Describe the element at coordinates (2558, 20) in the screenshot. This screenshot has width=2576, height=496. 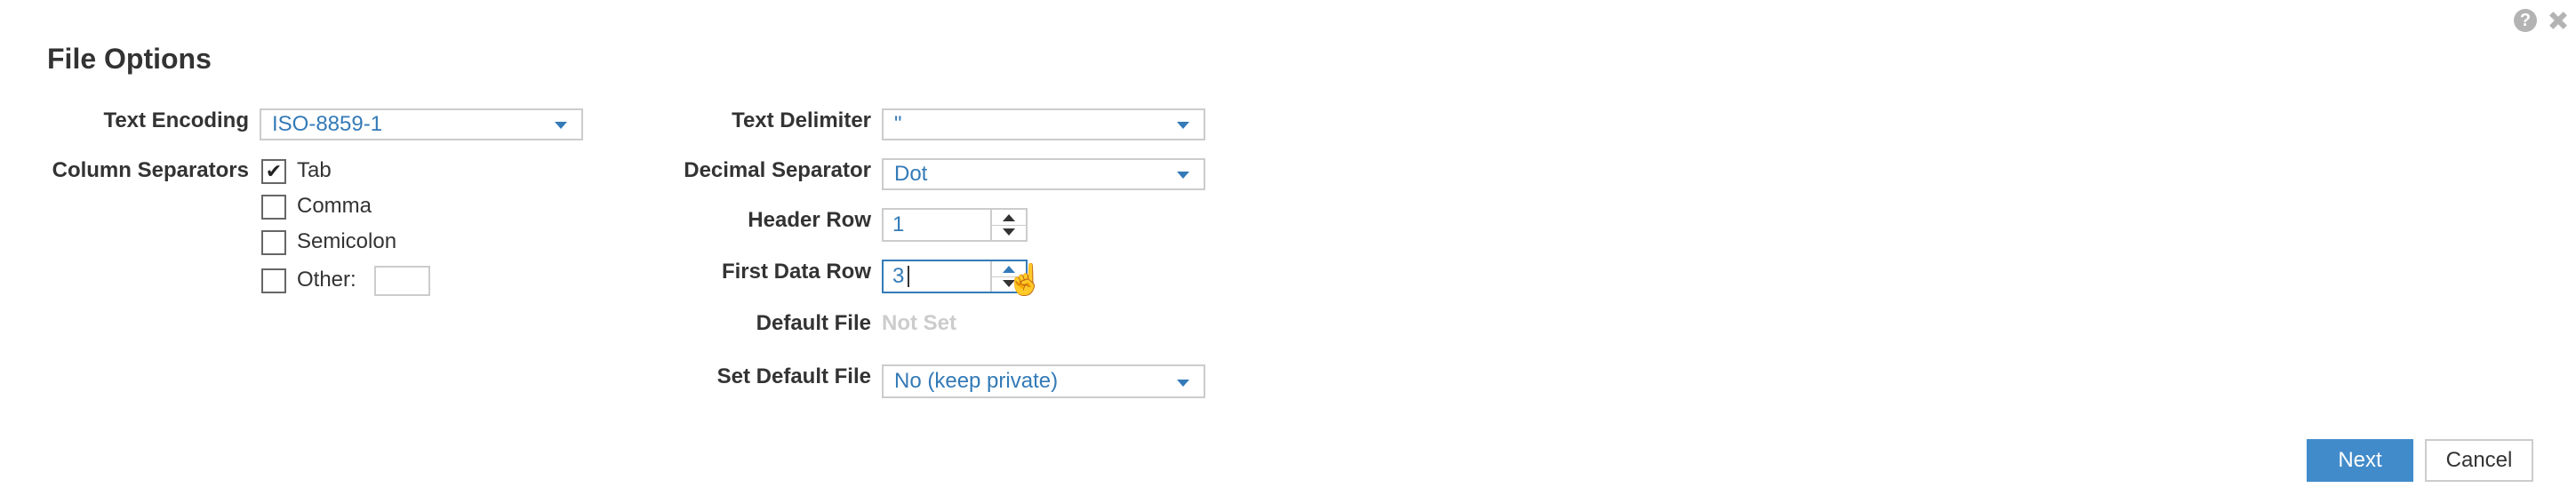
I see `close-icon` at that location.